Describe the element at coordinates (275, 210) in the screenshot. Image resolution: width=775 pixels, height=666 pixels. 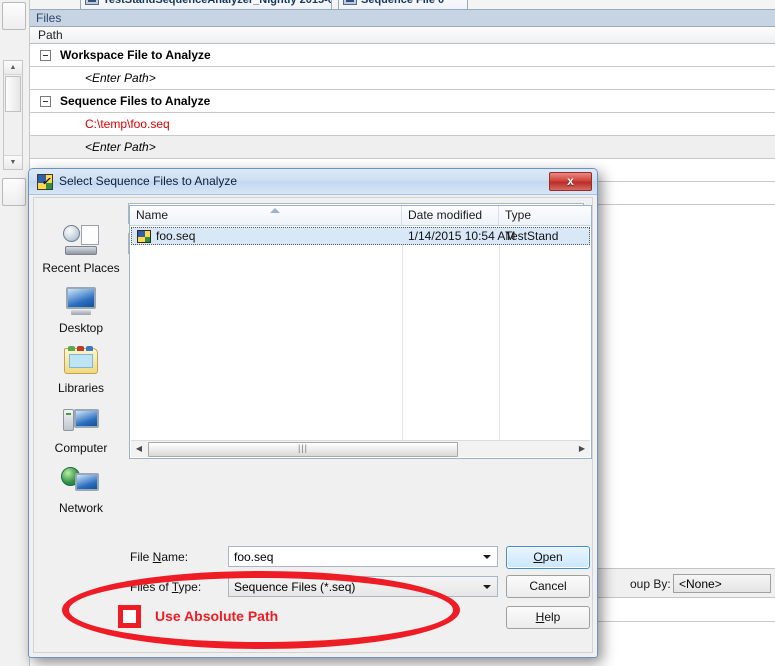
I see `sort-ascending-icon` at that location.